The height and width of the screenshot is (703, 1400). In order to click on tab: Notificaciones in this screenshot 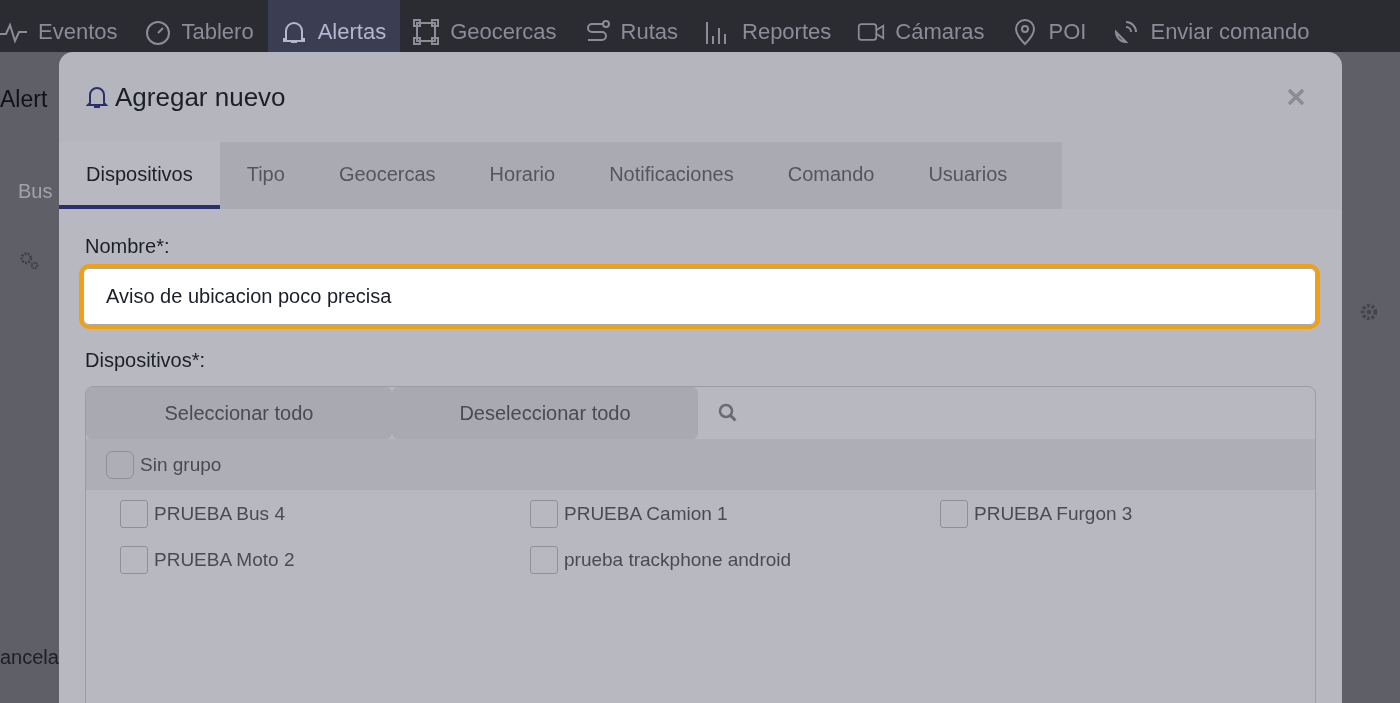, I will do `click(671, 175)`.